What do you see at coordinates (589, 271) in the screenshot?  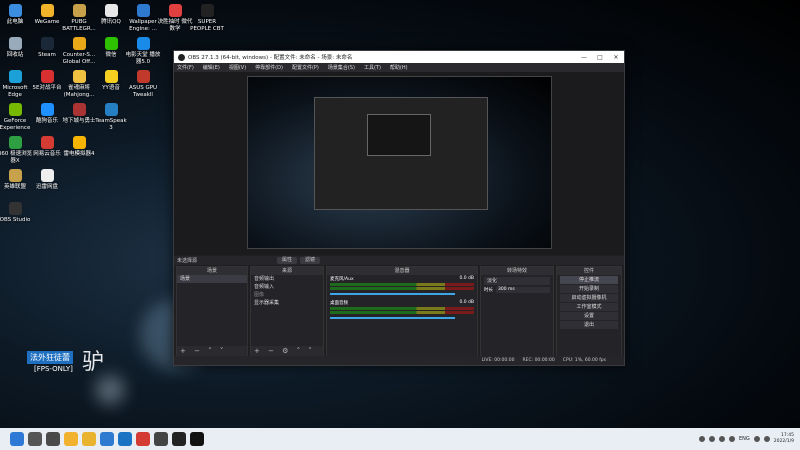 I see `controls-header: 控件` at bounding box center [589, 271].